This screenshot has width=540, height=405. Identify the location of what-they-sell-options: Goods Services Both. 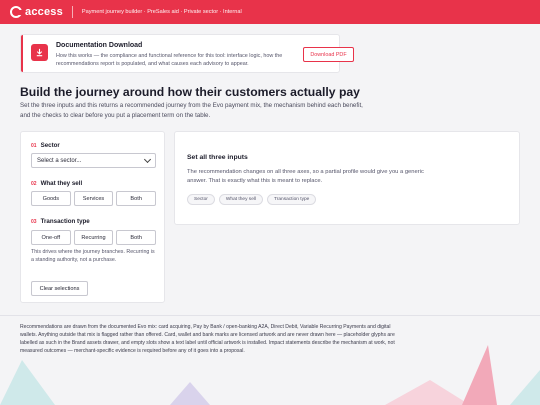
(94, 198).